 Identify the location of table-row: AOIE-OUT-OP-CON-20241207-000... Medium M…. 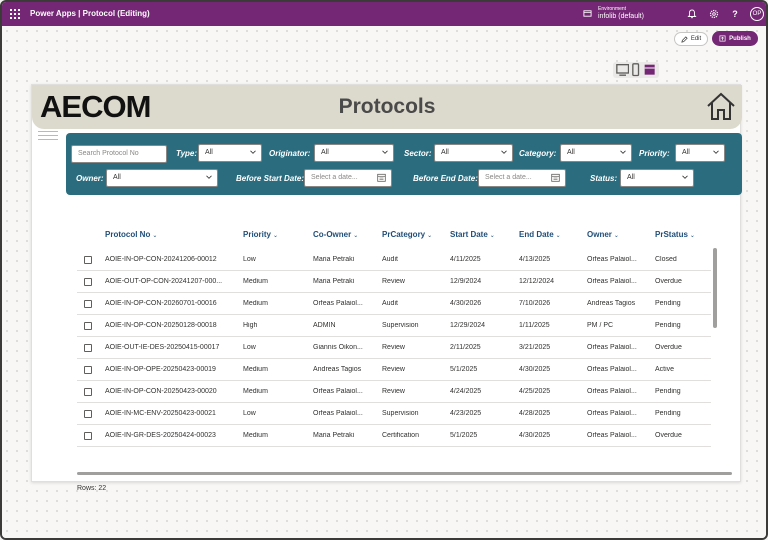
(394, 282).